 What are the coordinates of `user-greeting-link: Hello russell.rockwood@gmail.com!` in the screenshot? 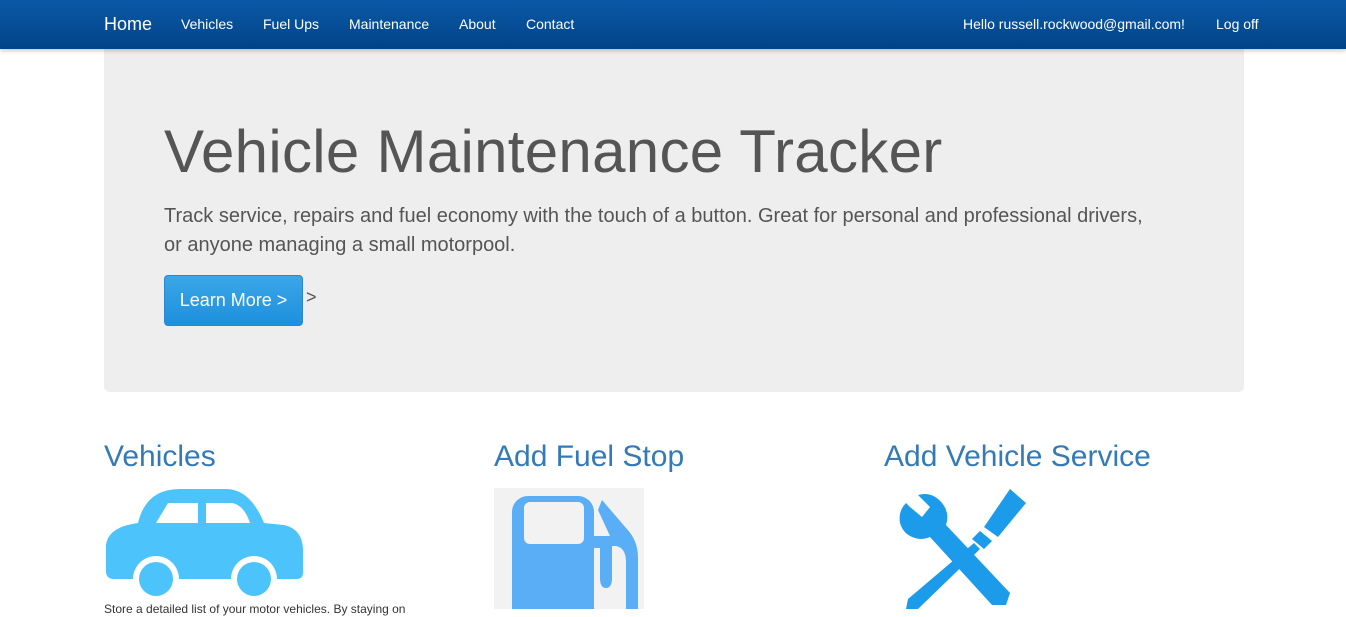 It's located at (1074, 24).